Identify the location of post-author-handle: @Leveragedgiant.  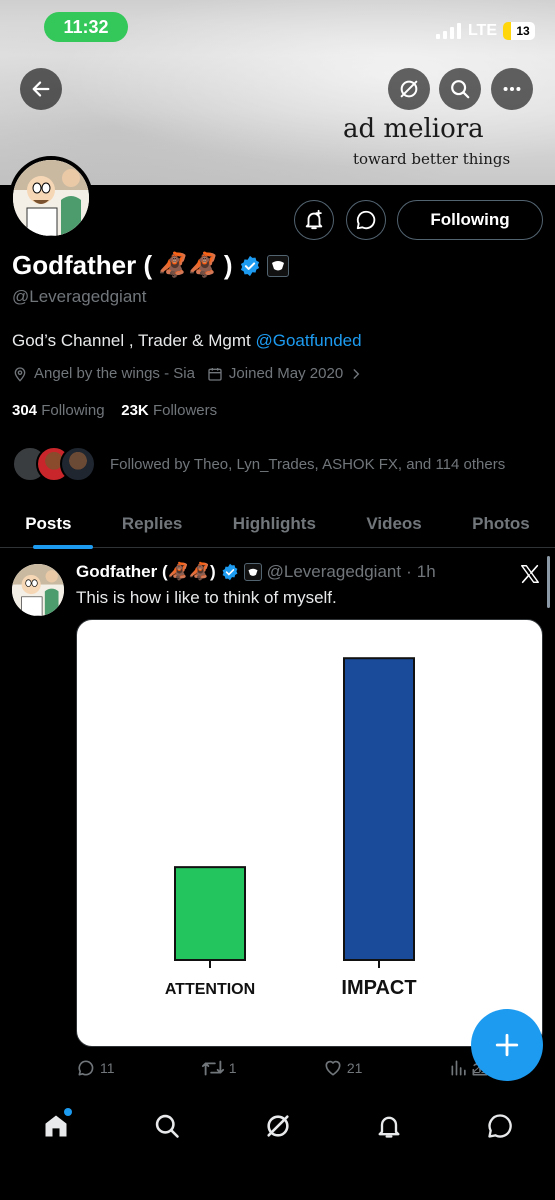
(334, 572).